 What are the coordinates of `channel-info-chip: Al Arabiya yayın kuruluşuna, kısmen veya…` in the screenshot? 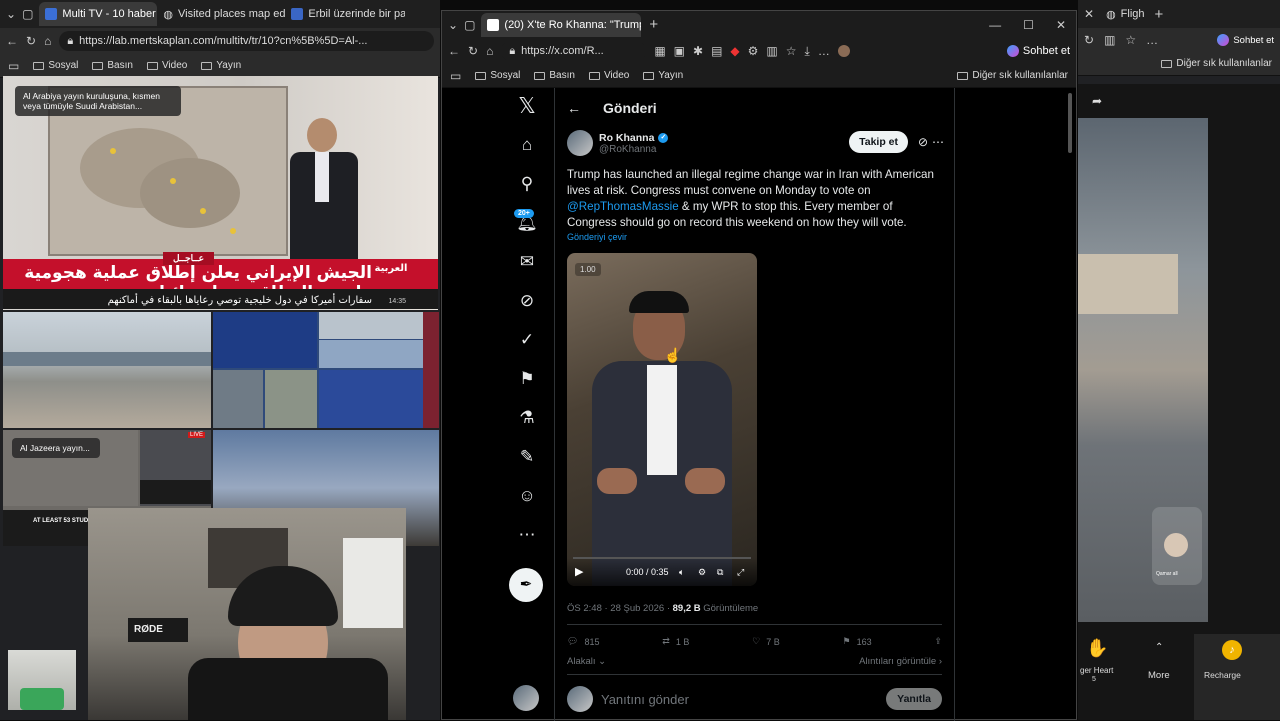 It's located at (98, 101).